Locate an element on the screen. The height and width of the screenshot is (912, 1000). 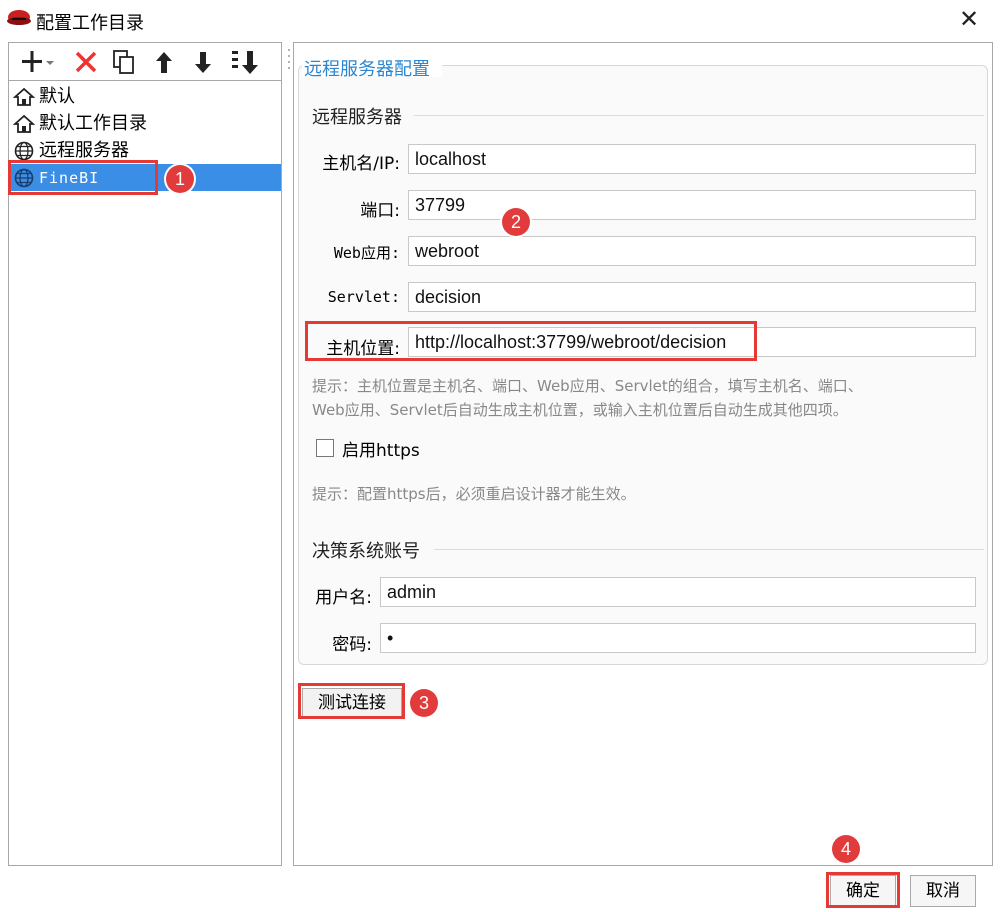
ok-button: 确定 is located at coordinates (863, 891).